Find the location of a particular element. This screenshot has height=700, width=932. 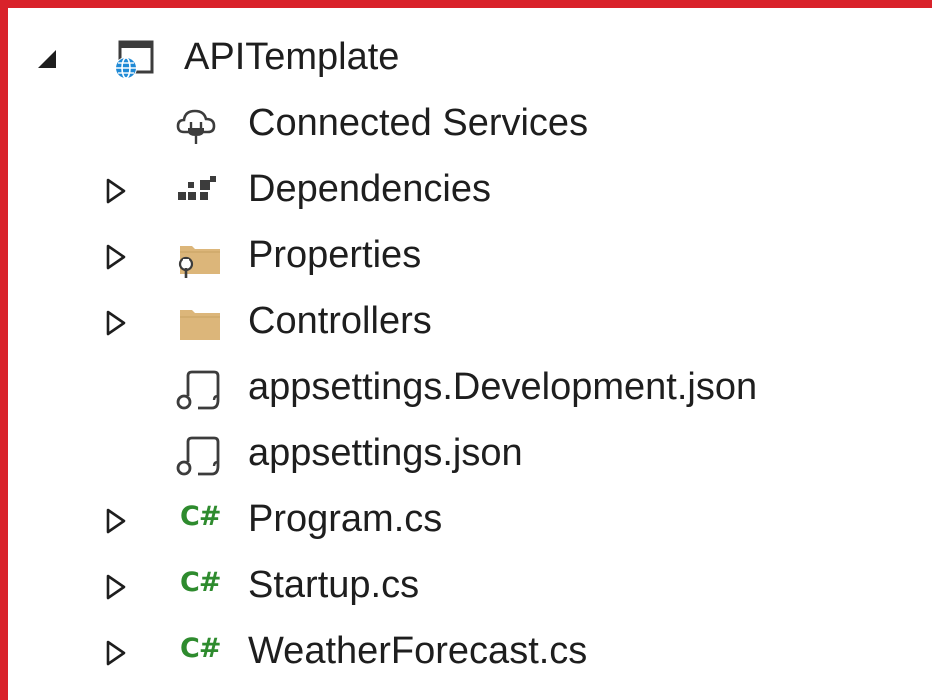

web-project-icon is located at coordinates (134, 59).